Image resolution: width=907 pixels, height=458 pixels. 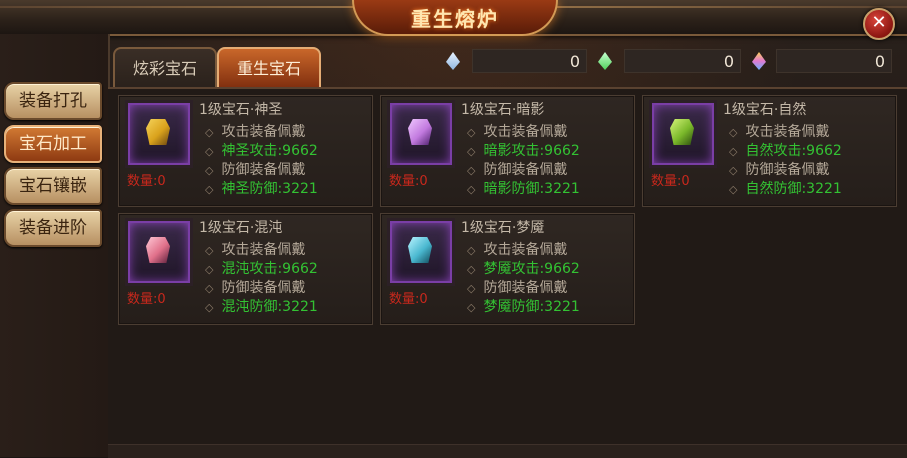 I want to click on sidebar-item-label: 宝石镶嵌, so click(x=53, y=186).